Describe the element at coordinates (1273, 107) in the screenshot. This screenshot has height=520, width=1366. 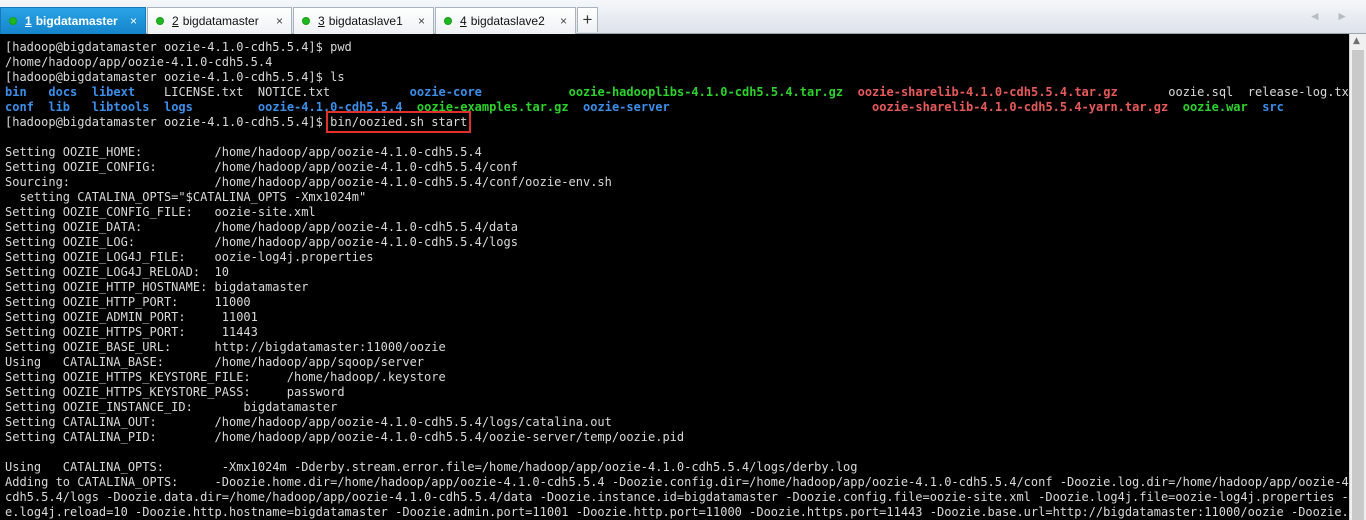
I see `ls-entry: src` at that location.